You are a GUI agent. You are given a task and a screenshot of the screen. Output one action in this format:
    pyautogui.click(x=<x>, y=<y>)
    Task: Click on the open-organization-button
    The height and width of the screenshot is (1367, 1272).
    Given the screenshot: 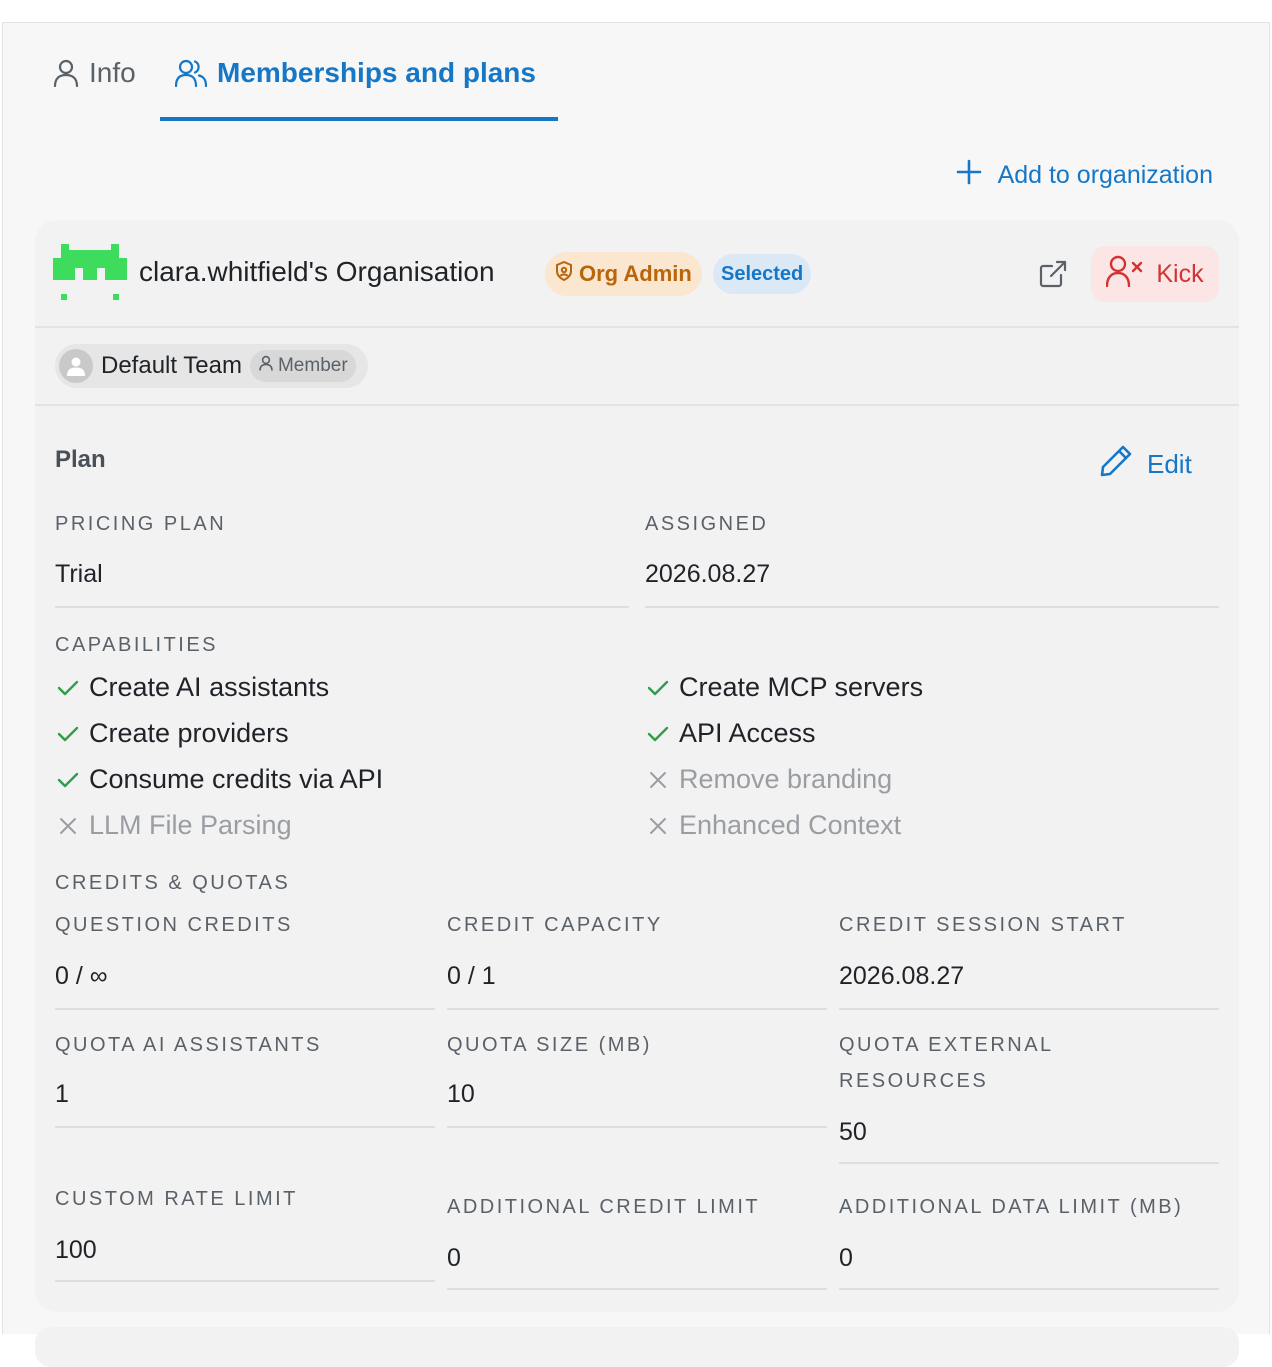 What is the action you would take?
    pyautogui.click(x=1053, y=276)
    